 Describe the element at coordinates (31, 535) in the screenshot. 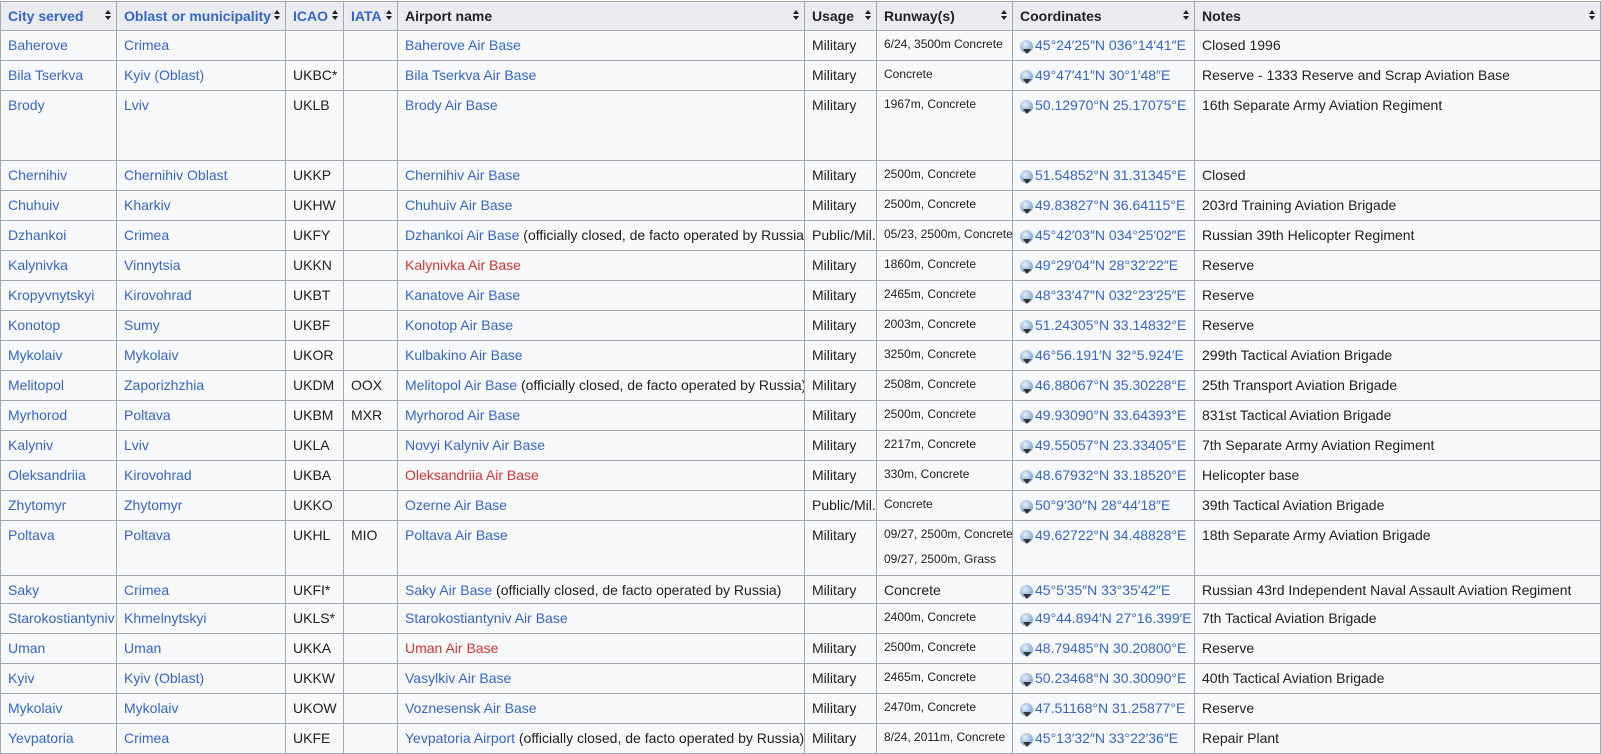

I see `city-link: Poltava` at that location.